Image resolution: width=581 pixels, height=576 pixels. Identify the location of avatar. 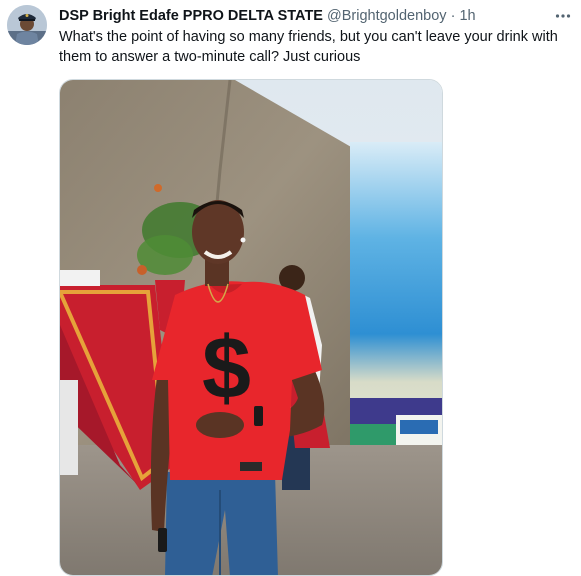
(27, 25).